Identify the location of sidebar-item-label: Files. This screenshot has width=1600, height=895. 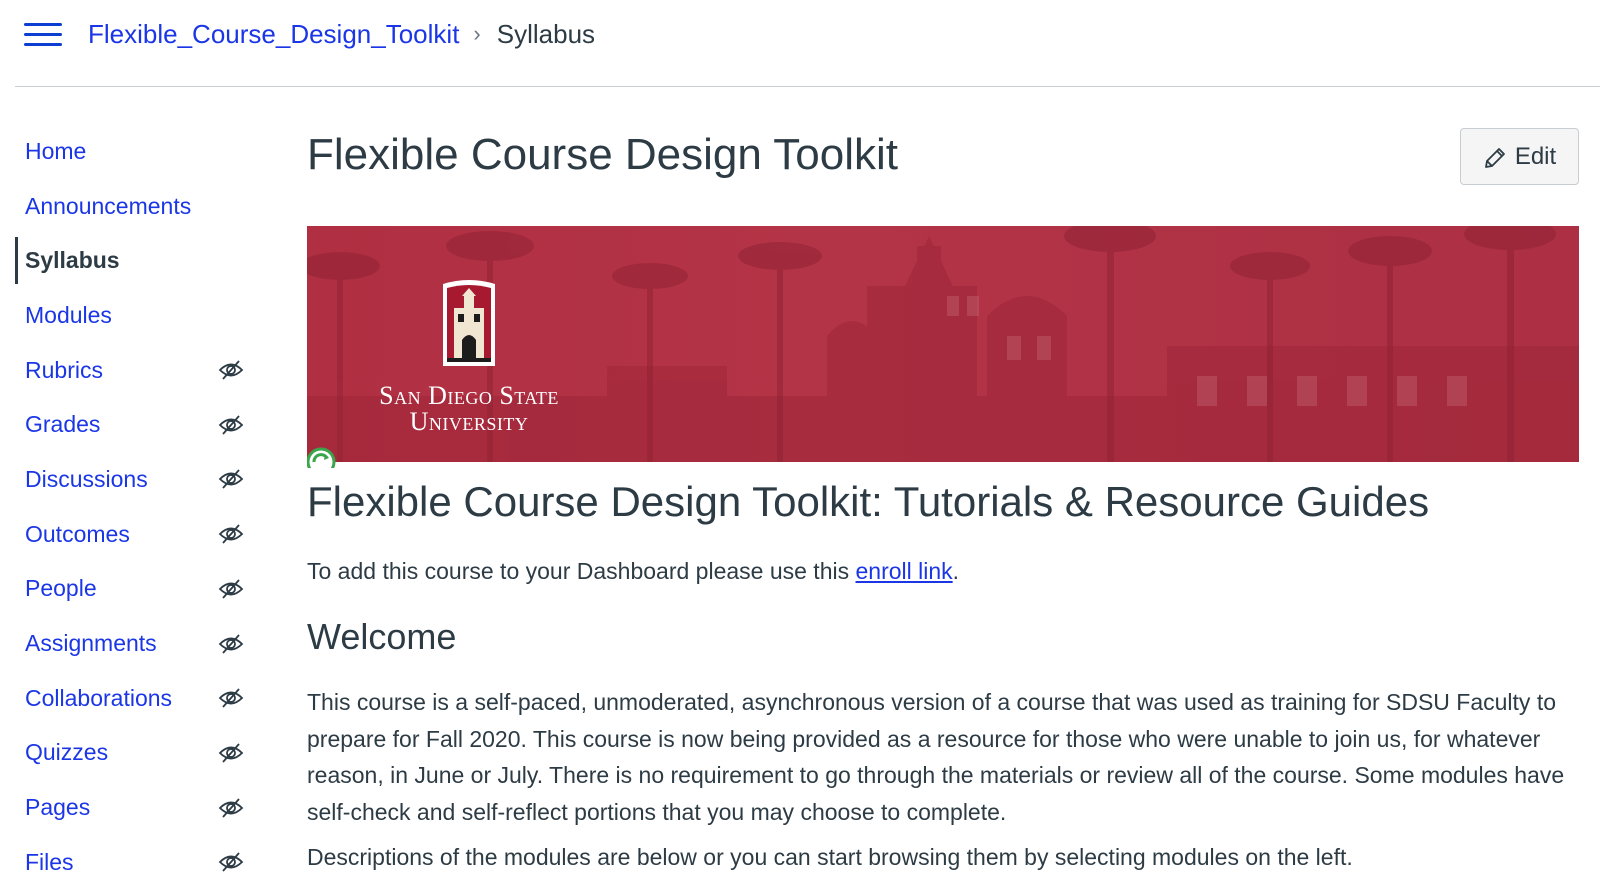
(49, 861).